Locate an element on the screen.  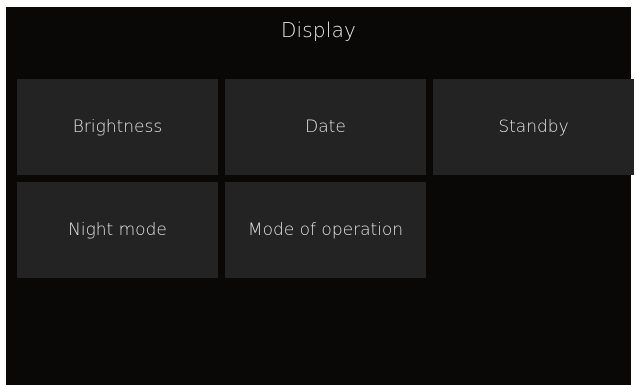
brightness-button: Brightness is located at coordinates (117, 127).